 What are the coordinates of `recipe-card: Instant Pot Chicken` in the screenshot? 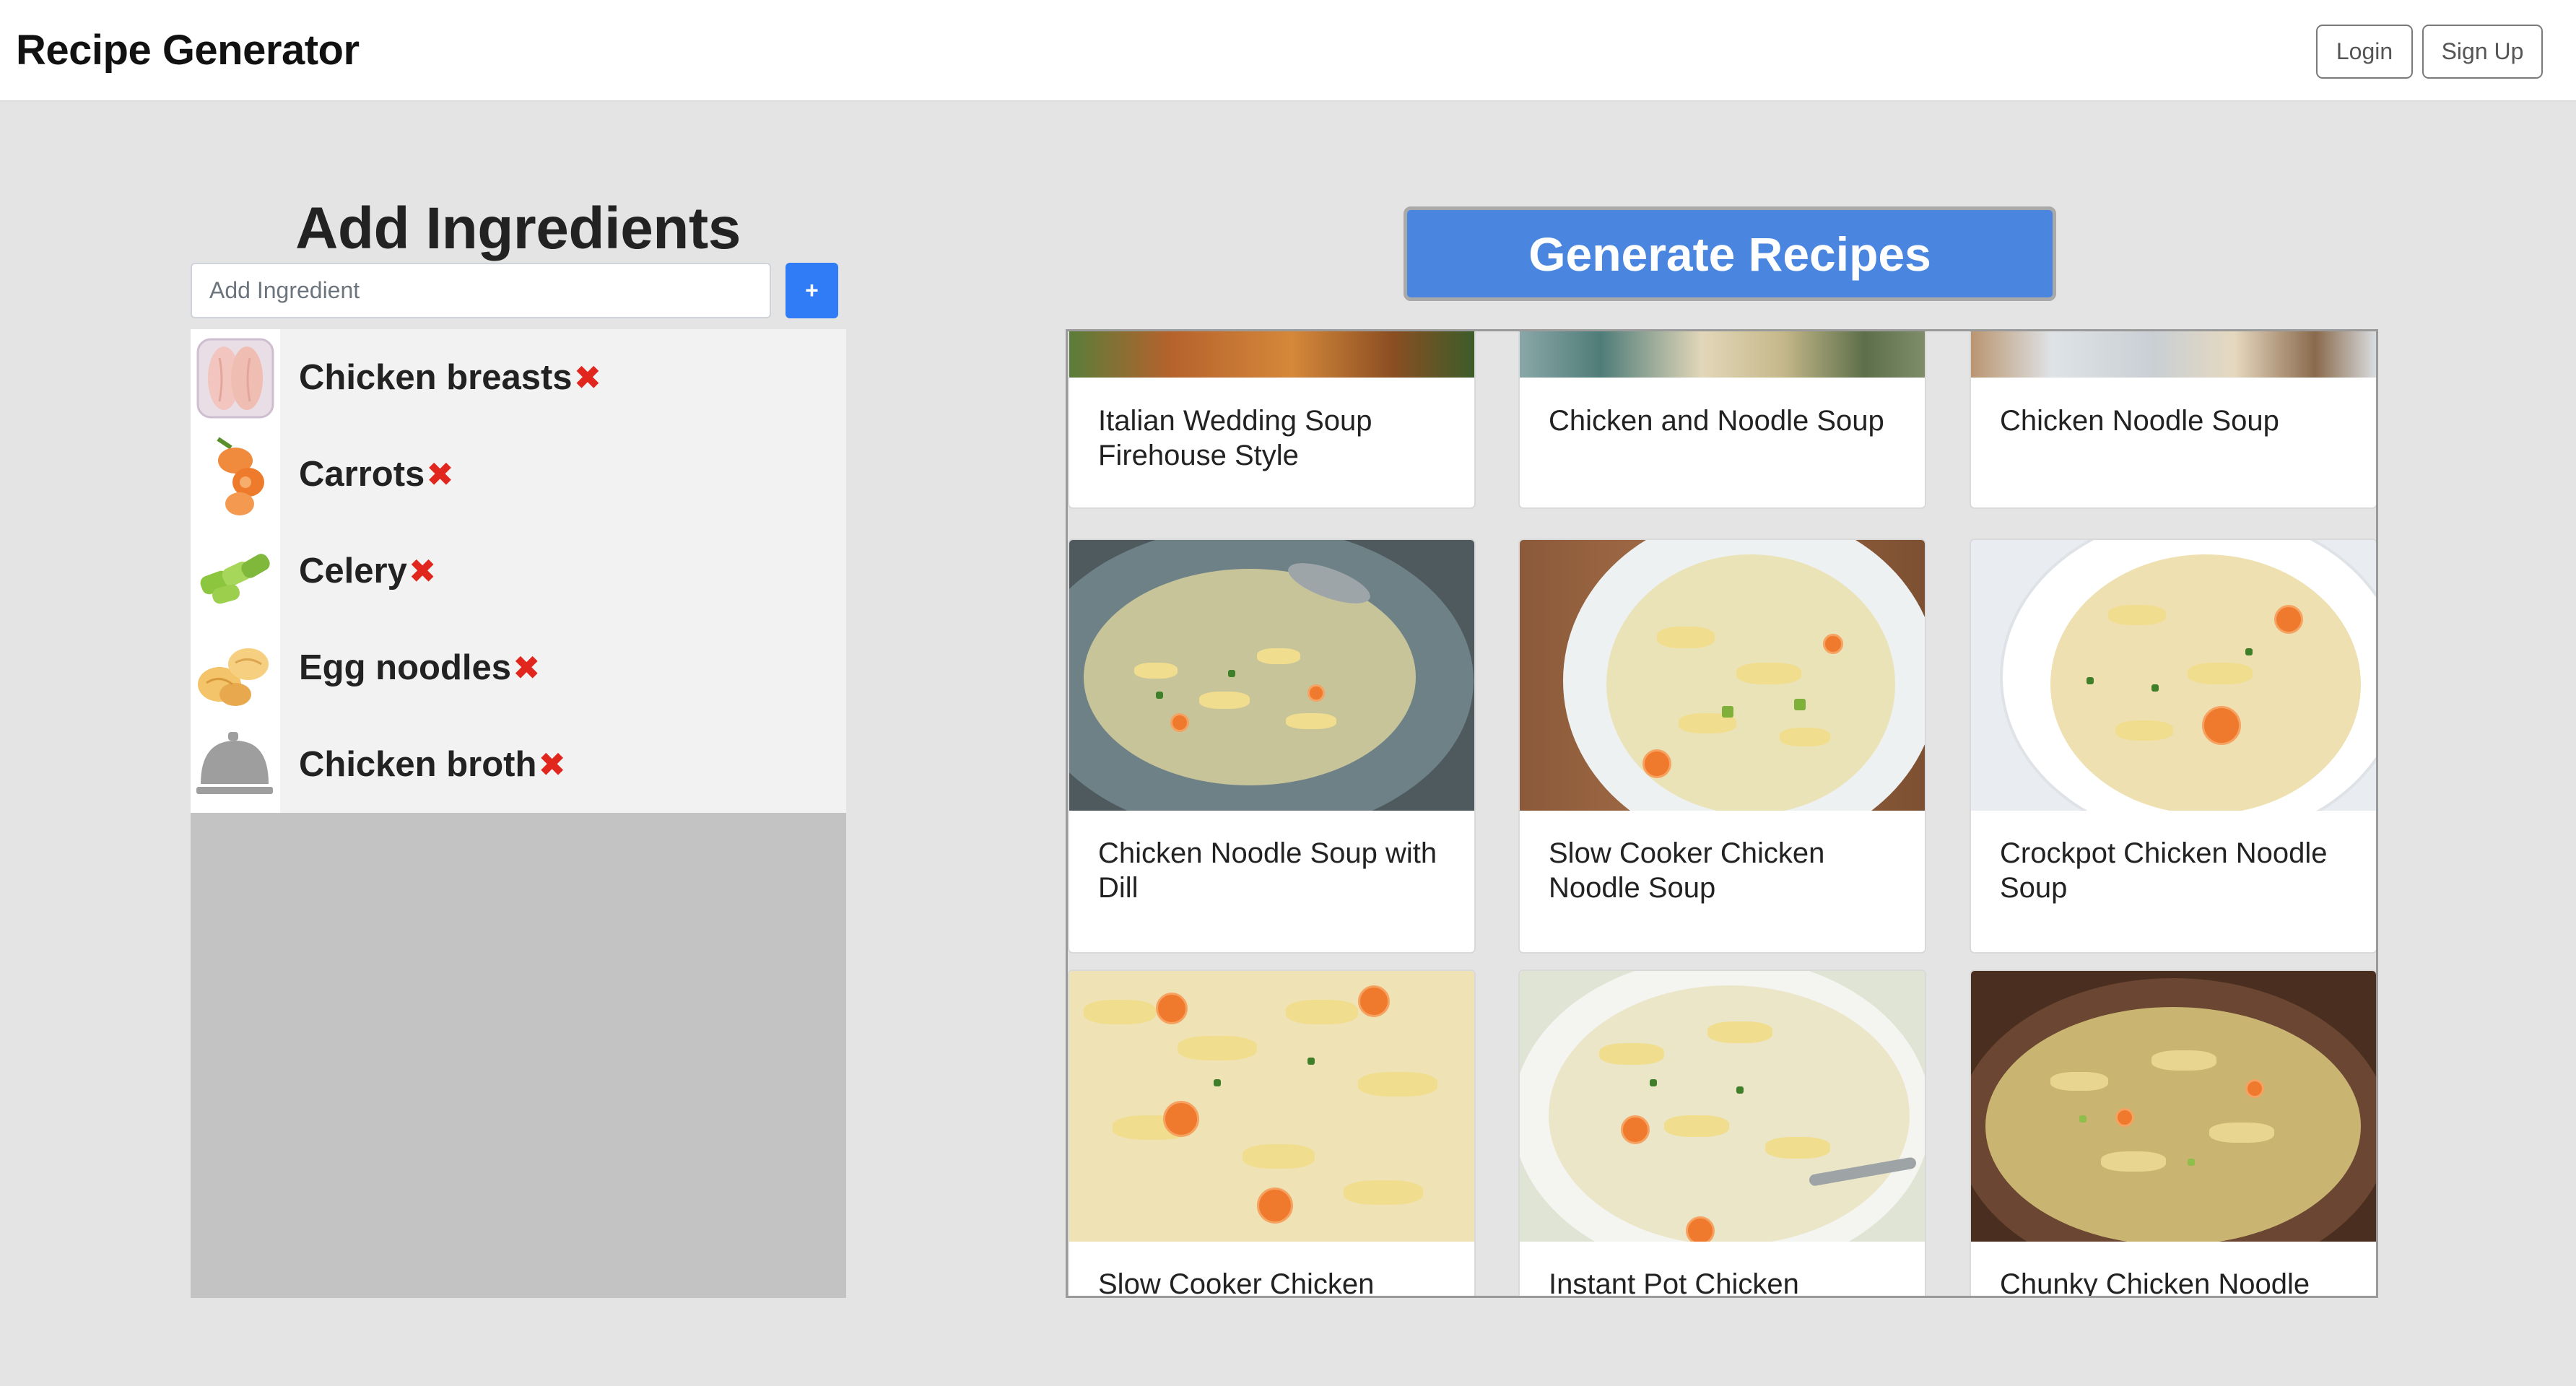 It's located at (1722, 1132).